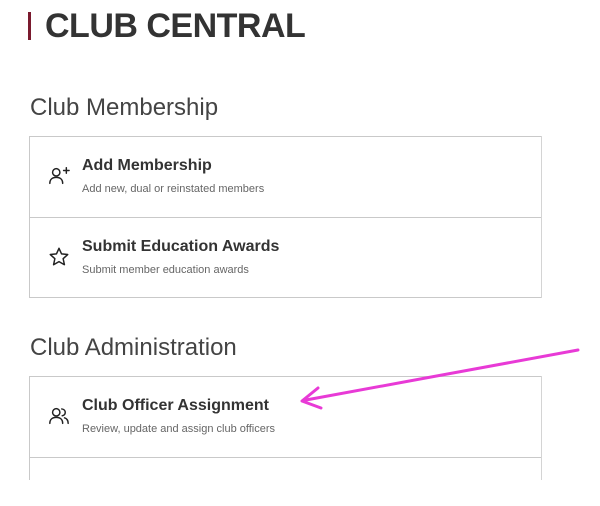  Describe the element at coordinates (59, 256) in the screenshot. I see `star-icon` at that location.